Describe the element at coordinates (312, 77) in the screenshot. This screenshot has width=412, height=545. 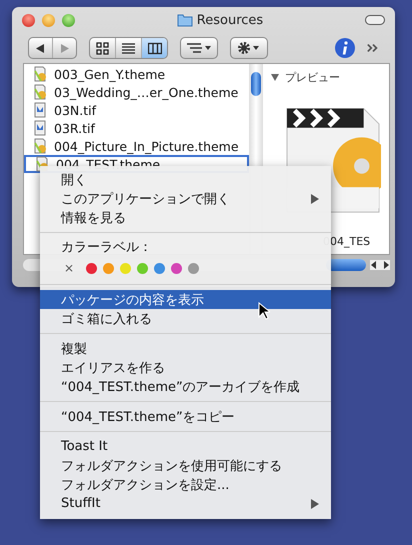
I see `preview-heading: プレビュー` at that location.